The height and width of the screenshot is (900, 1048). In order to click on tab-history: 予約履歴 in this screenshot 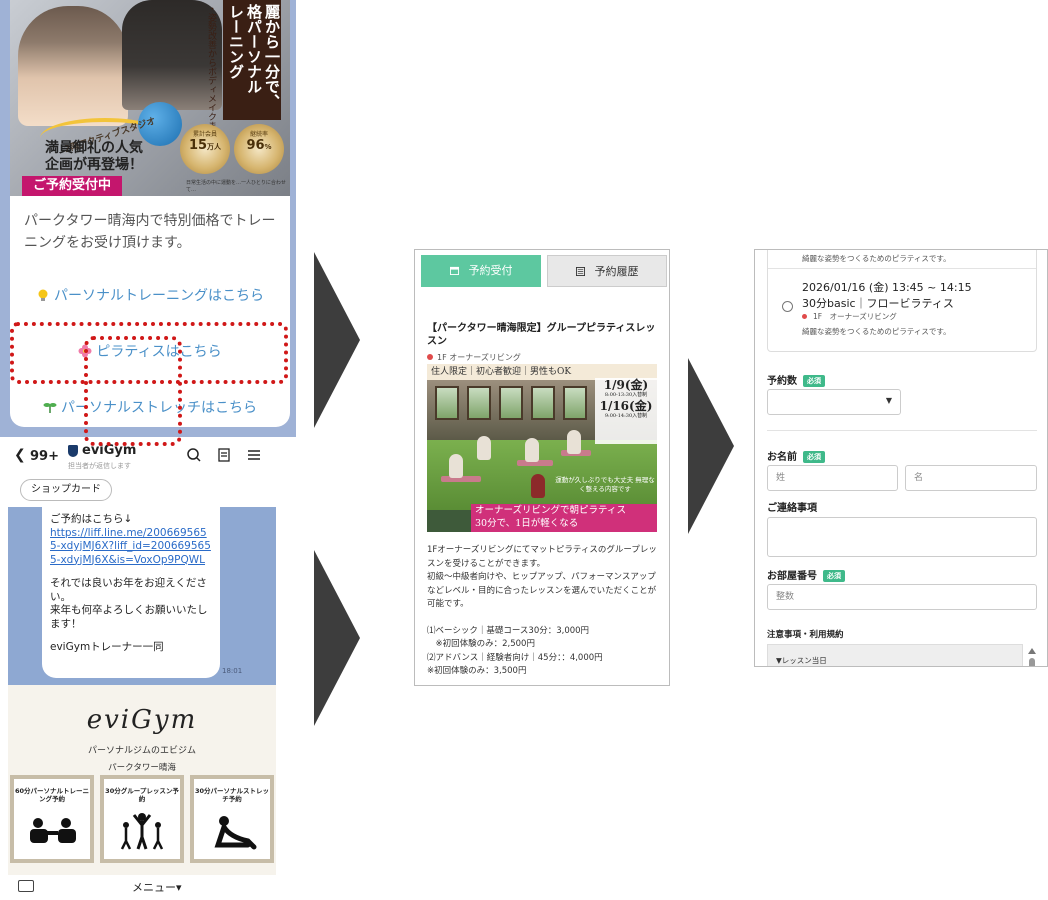, I will do `click(607, 271)`.